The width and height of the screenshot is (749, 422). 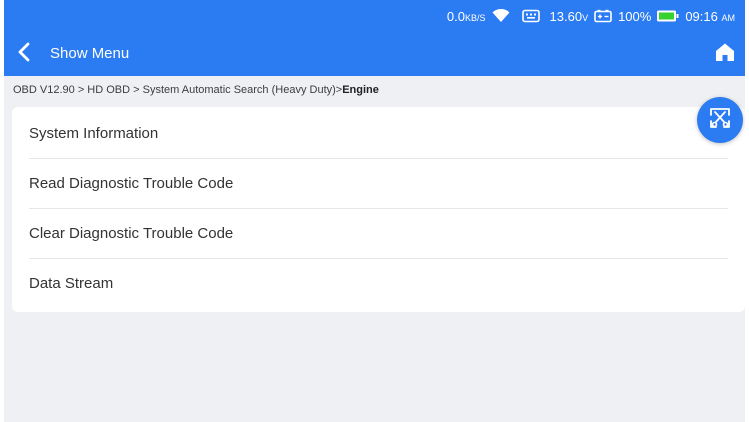 What do you see at coordinates (530, 16) in the screenshot?
I see `vci-connector-icon` at bounding box center [530, 16].